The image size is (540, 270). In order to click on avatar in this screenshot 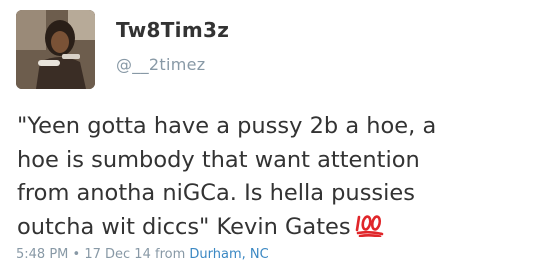, I will do `click(55, 49)`.